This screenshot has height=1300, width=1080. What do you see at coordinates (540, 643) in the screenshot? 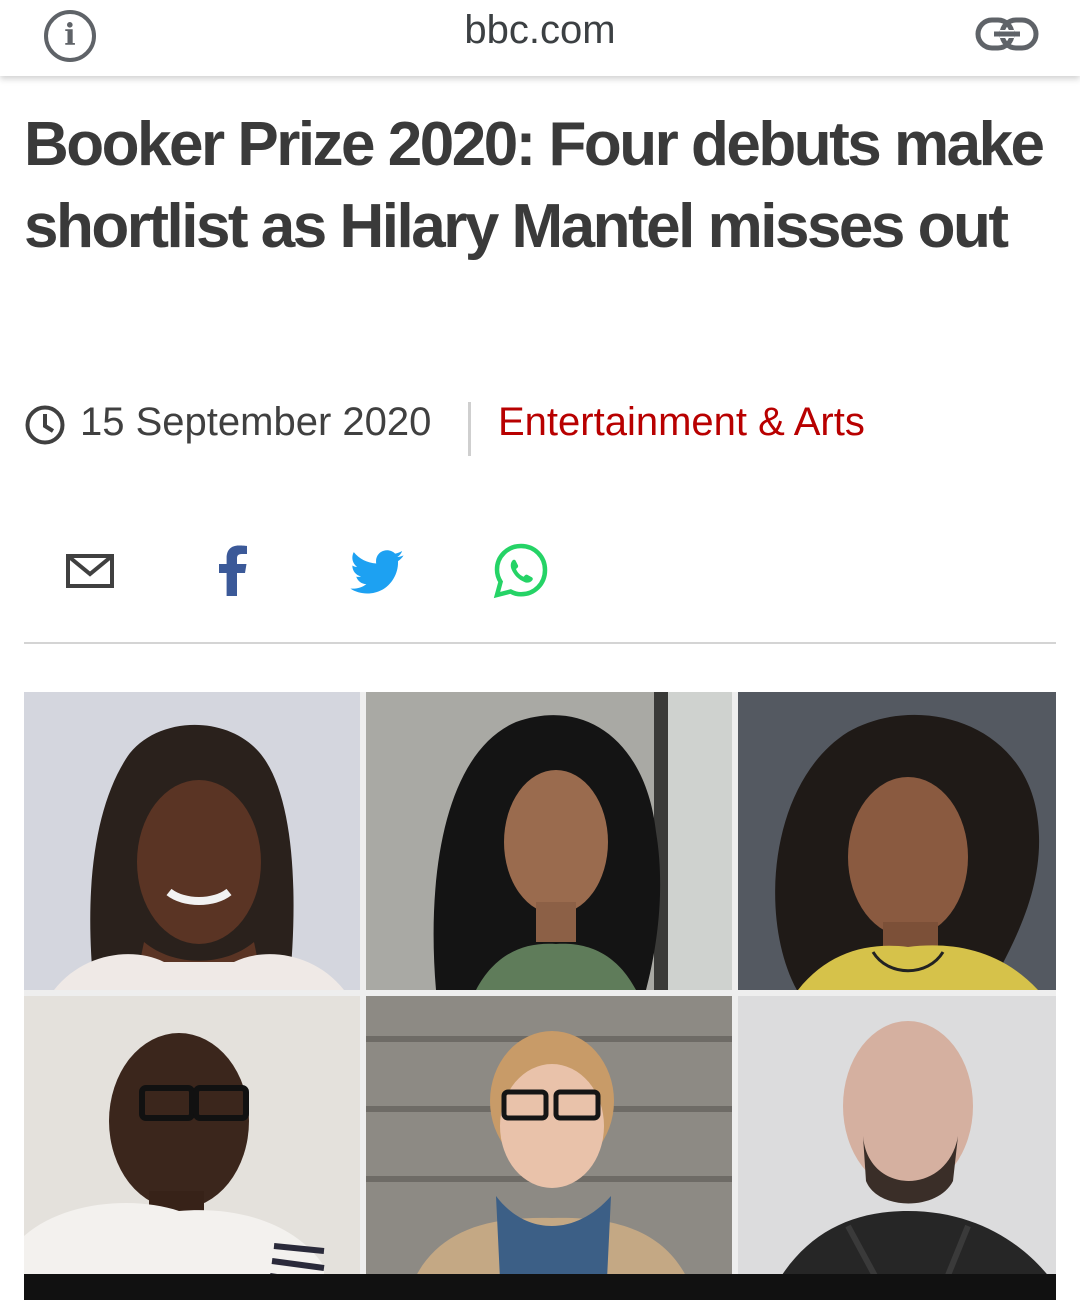
I see `section-divider` at bounding box center [540, 643].